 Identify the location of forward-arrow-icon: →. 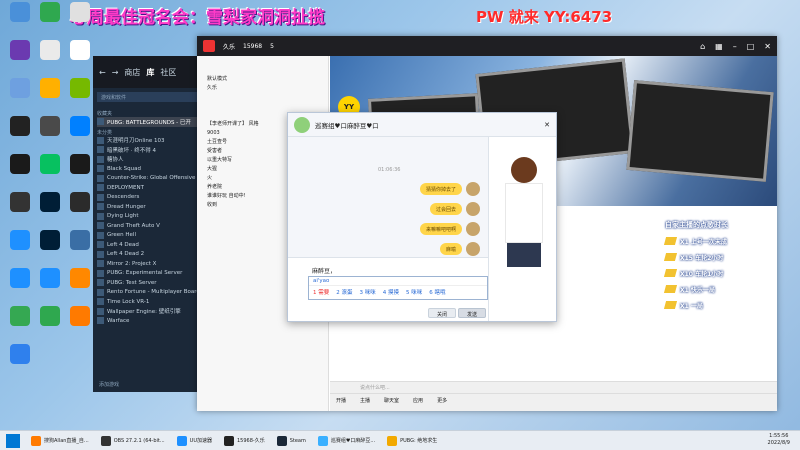
(115, 72).